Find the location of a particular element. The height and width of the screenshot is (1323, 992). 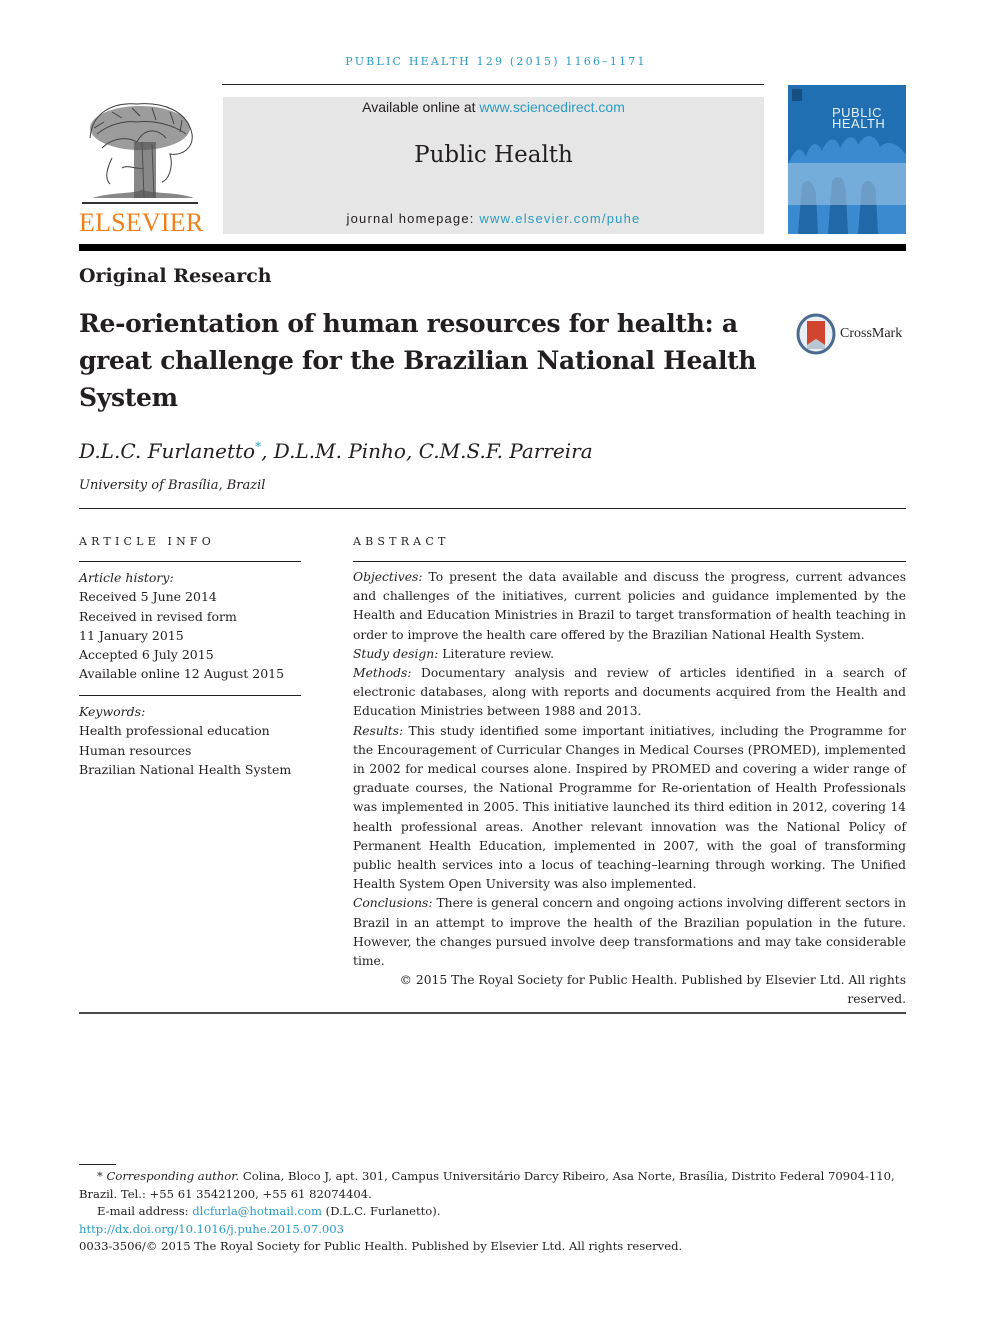

journal-cover-image: PUBLIC HEALTH is located at coordinates (847, 159).